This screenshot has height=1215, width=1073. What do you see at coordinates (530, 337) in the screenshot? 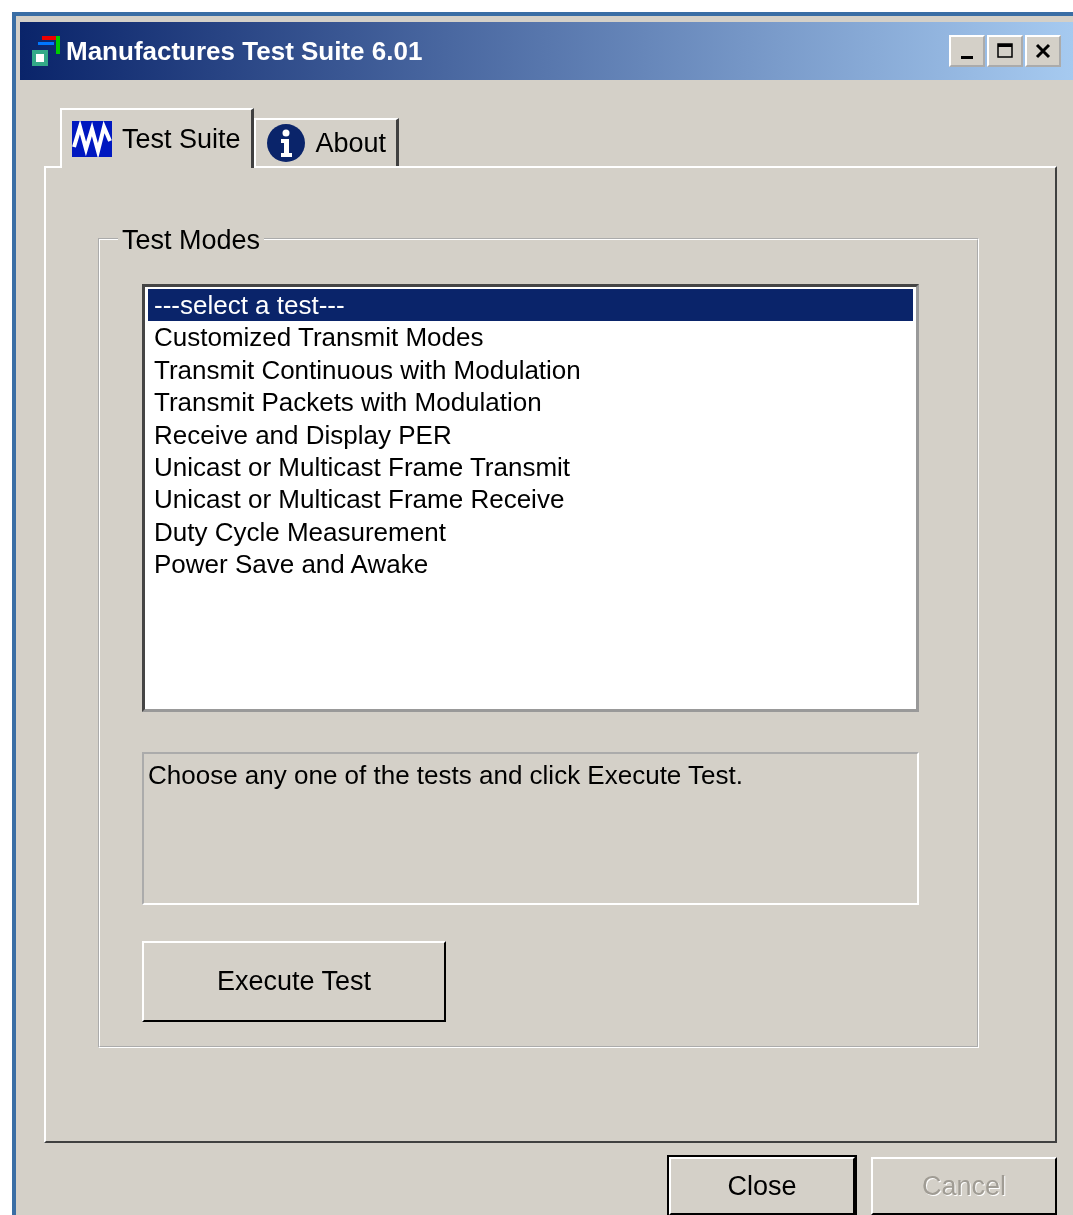
I see `list-item: Customized Transmit Modes` at bounding box center [530, 337].